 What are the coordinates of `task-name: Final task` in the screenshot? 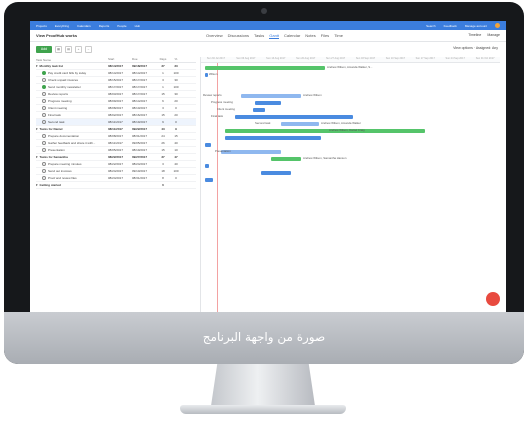 It's located at (54, 115).